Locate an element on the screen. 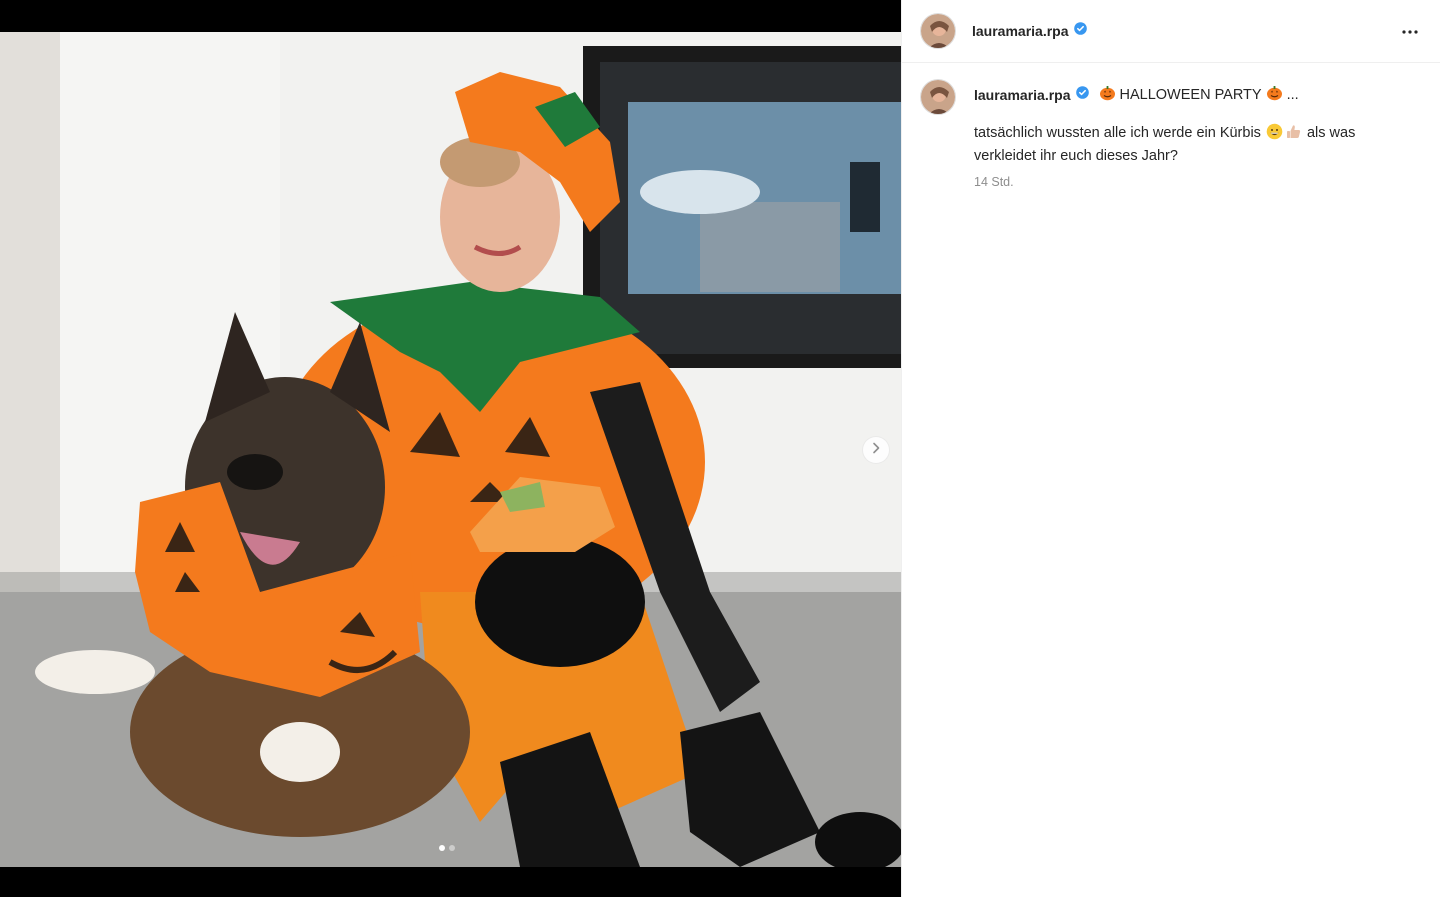  caption-avatar is located at coordinates (938, 97).